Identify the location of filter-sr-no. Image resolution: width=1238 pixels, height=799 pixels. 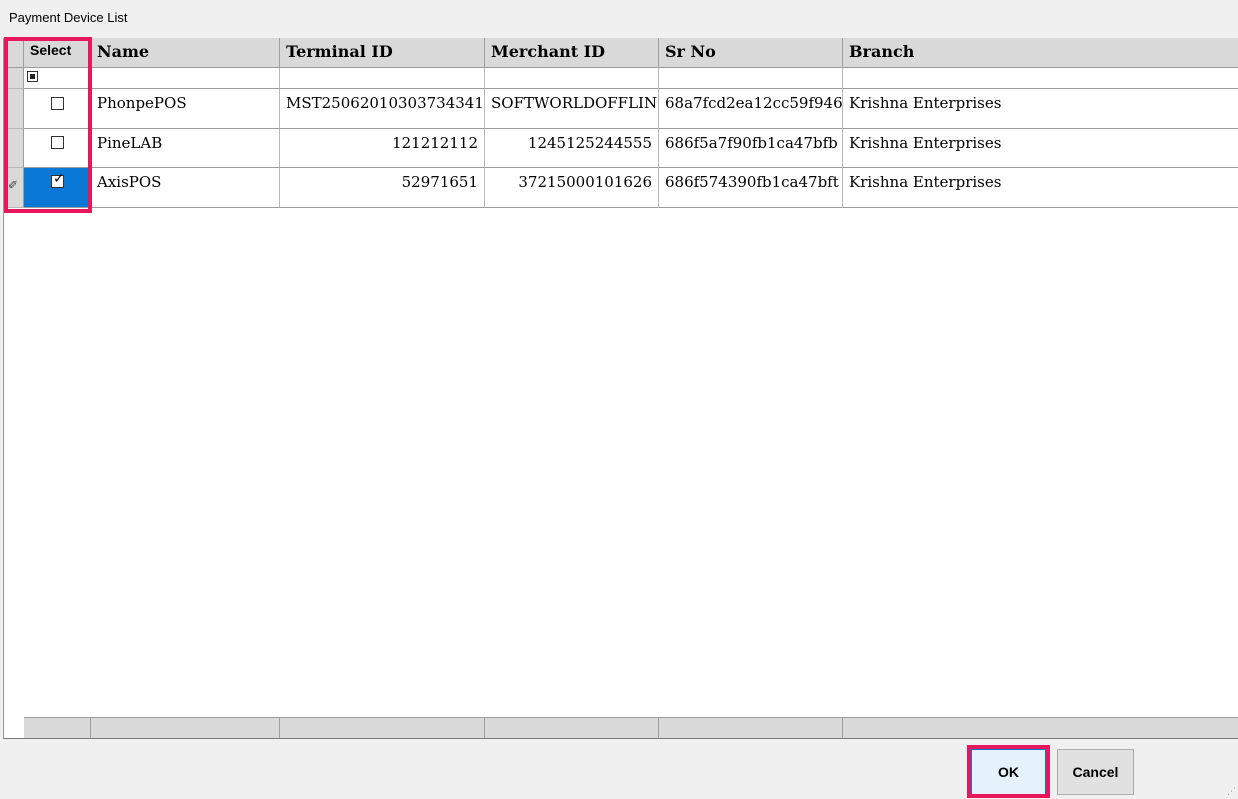
(751, 78).